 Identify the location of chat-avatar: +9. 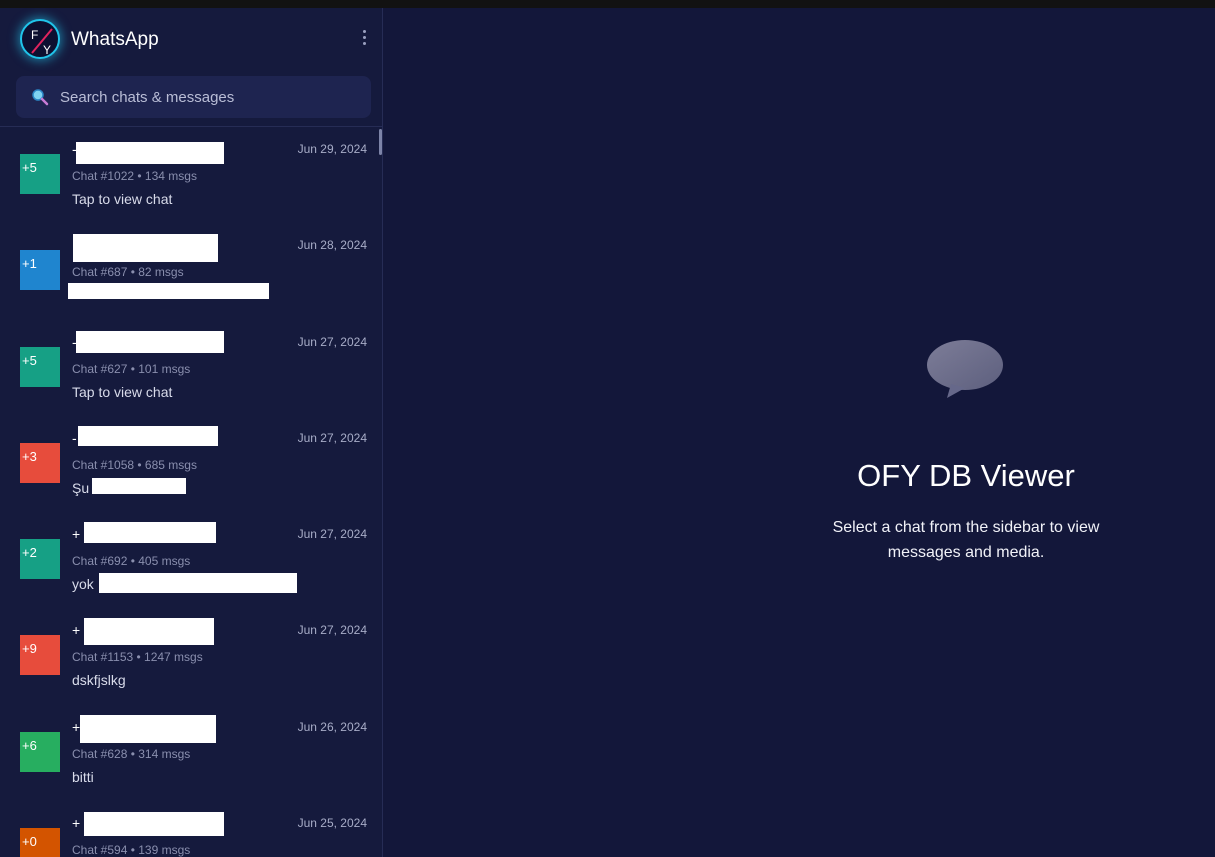
(40, 655).